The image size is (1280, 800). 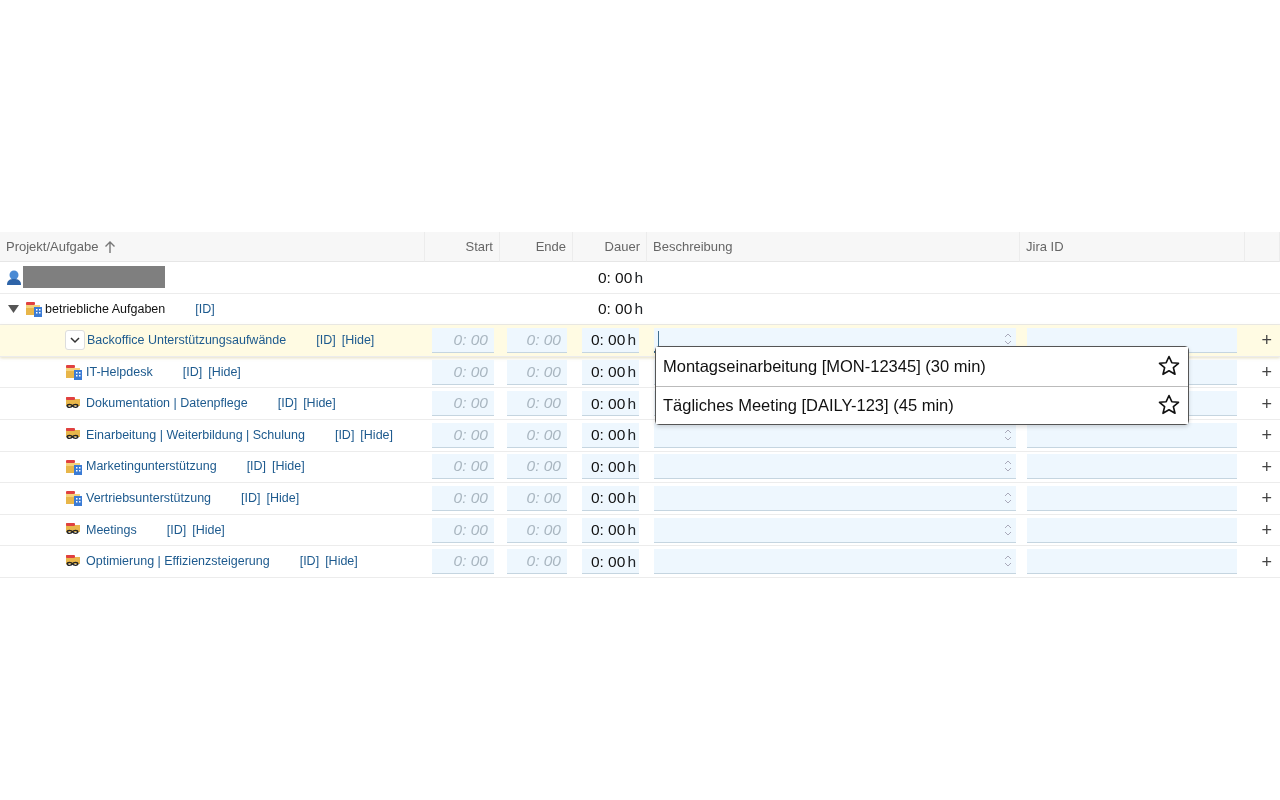 I want to click on task-link: Meetings, so click(x=111, y=530).